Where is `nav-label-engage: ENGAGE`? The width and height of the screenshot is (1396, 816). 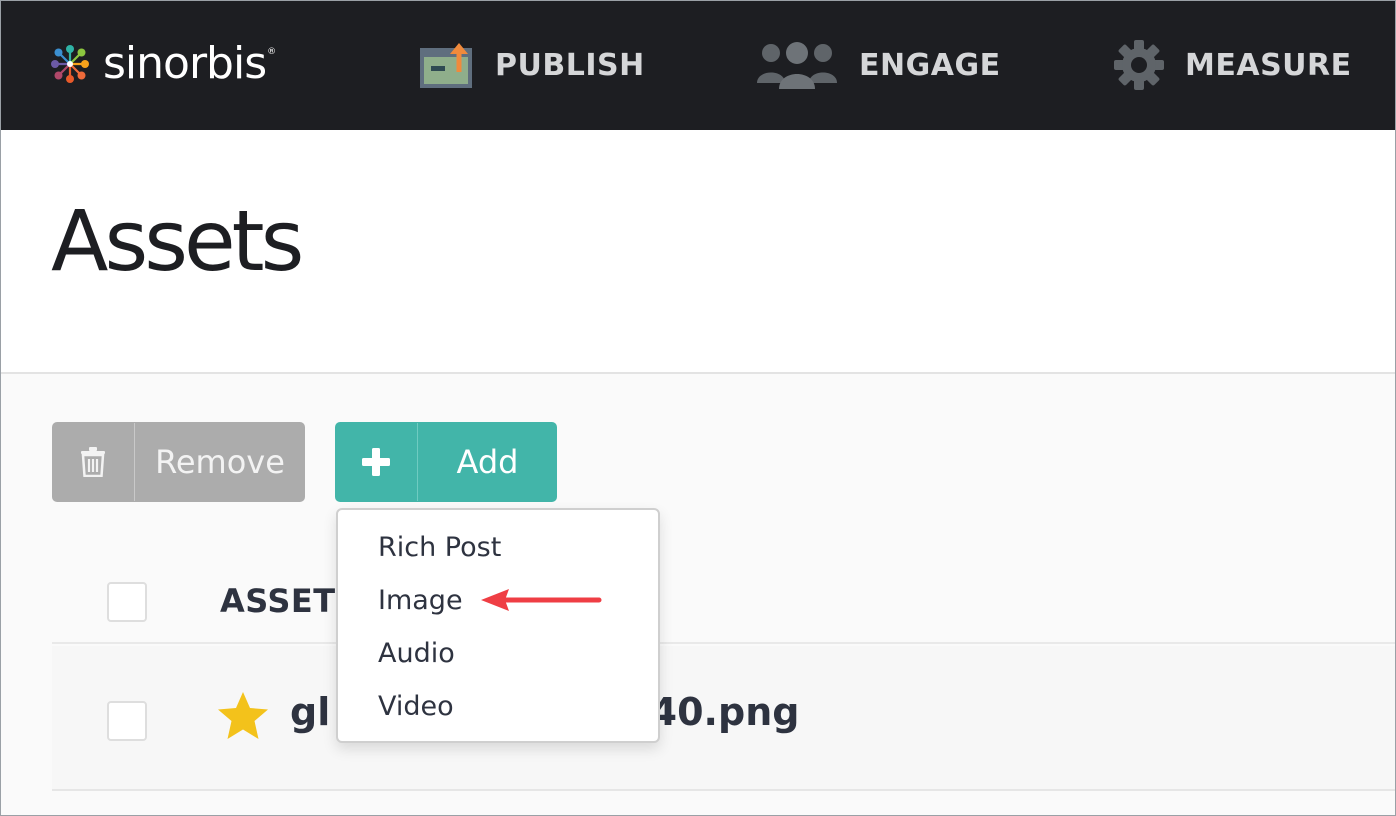
nav-label-engage: ENGAGE is located at coordinates (930, 65).